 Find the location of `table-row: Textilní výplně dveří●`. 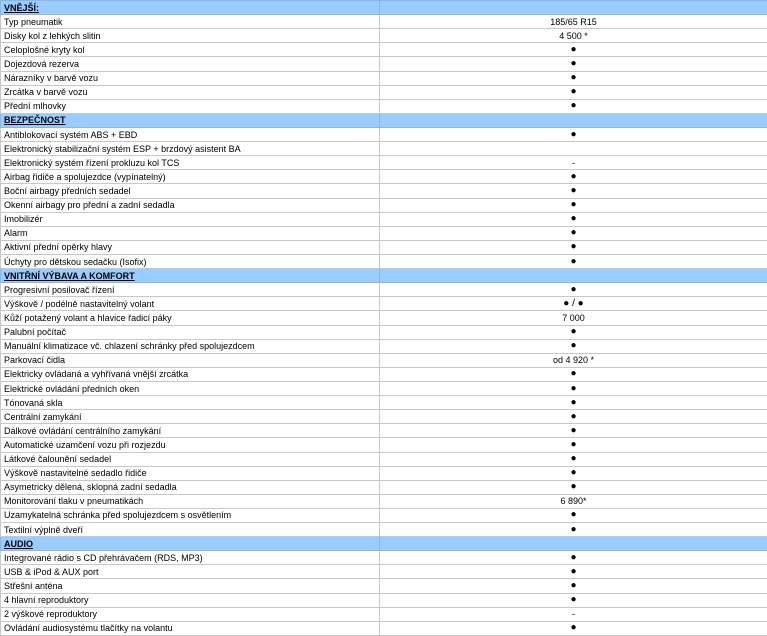

table-row: Textilní výplně dveří● is located at coordinates (384, 530).